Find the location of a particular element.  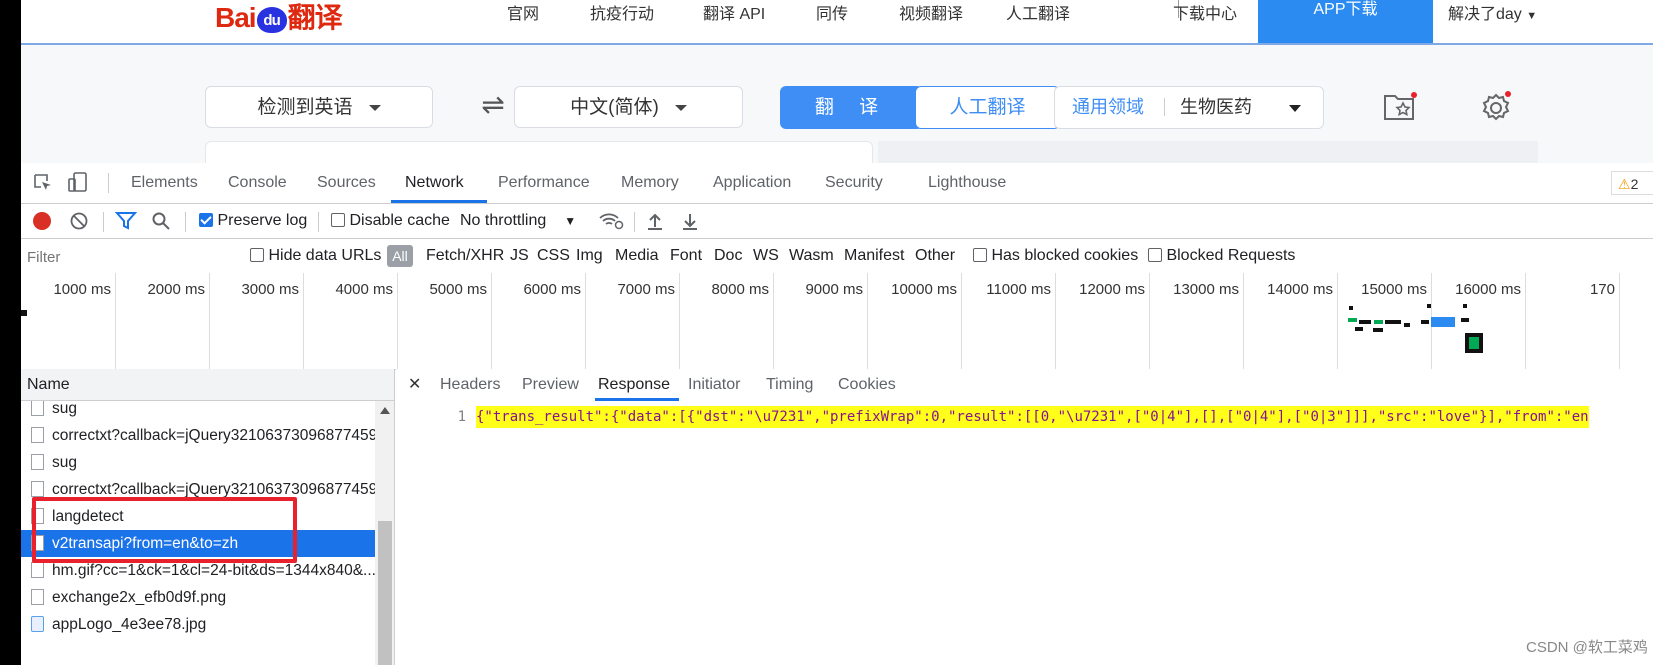

chevron-down-icon: ▼ is located at coordinates (570, 221).